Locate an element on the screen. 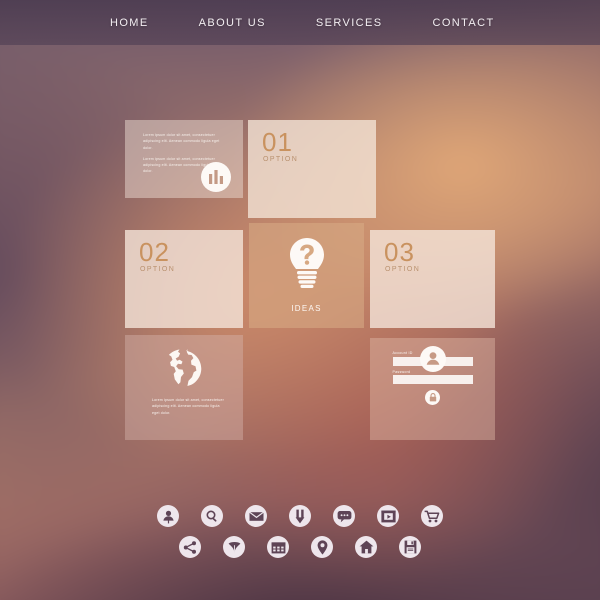 This screenshot has height=600, width=600. ideas-content: IDEAS is located at coordinates (306, 275).